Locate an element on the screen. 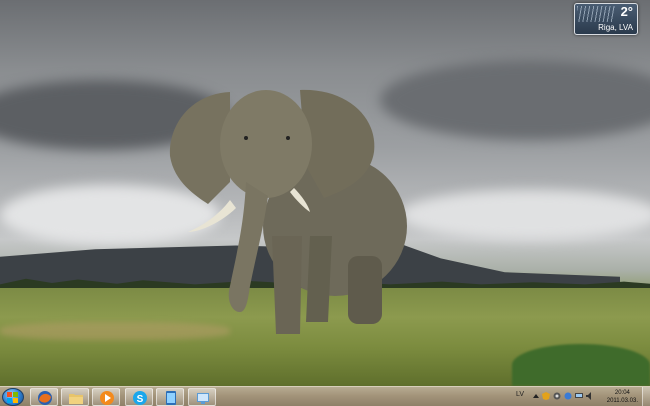  language-indicator: LV is located at coordinates (520, 394).